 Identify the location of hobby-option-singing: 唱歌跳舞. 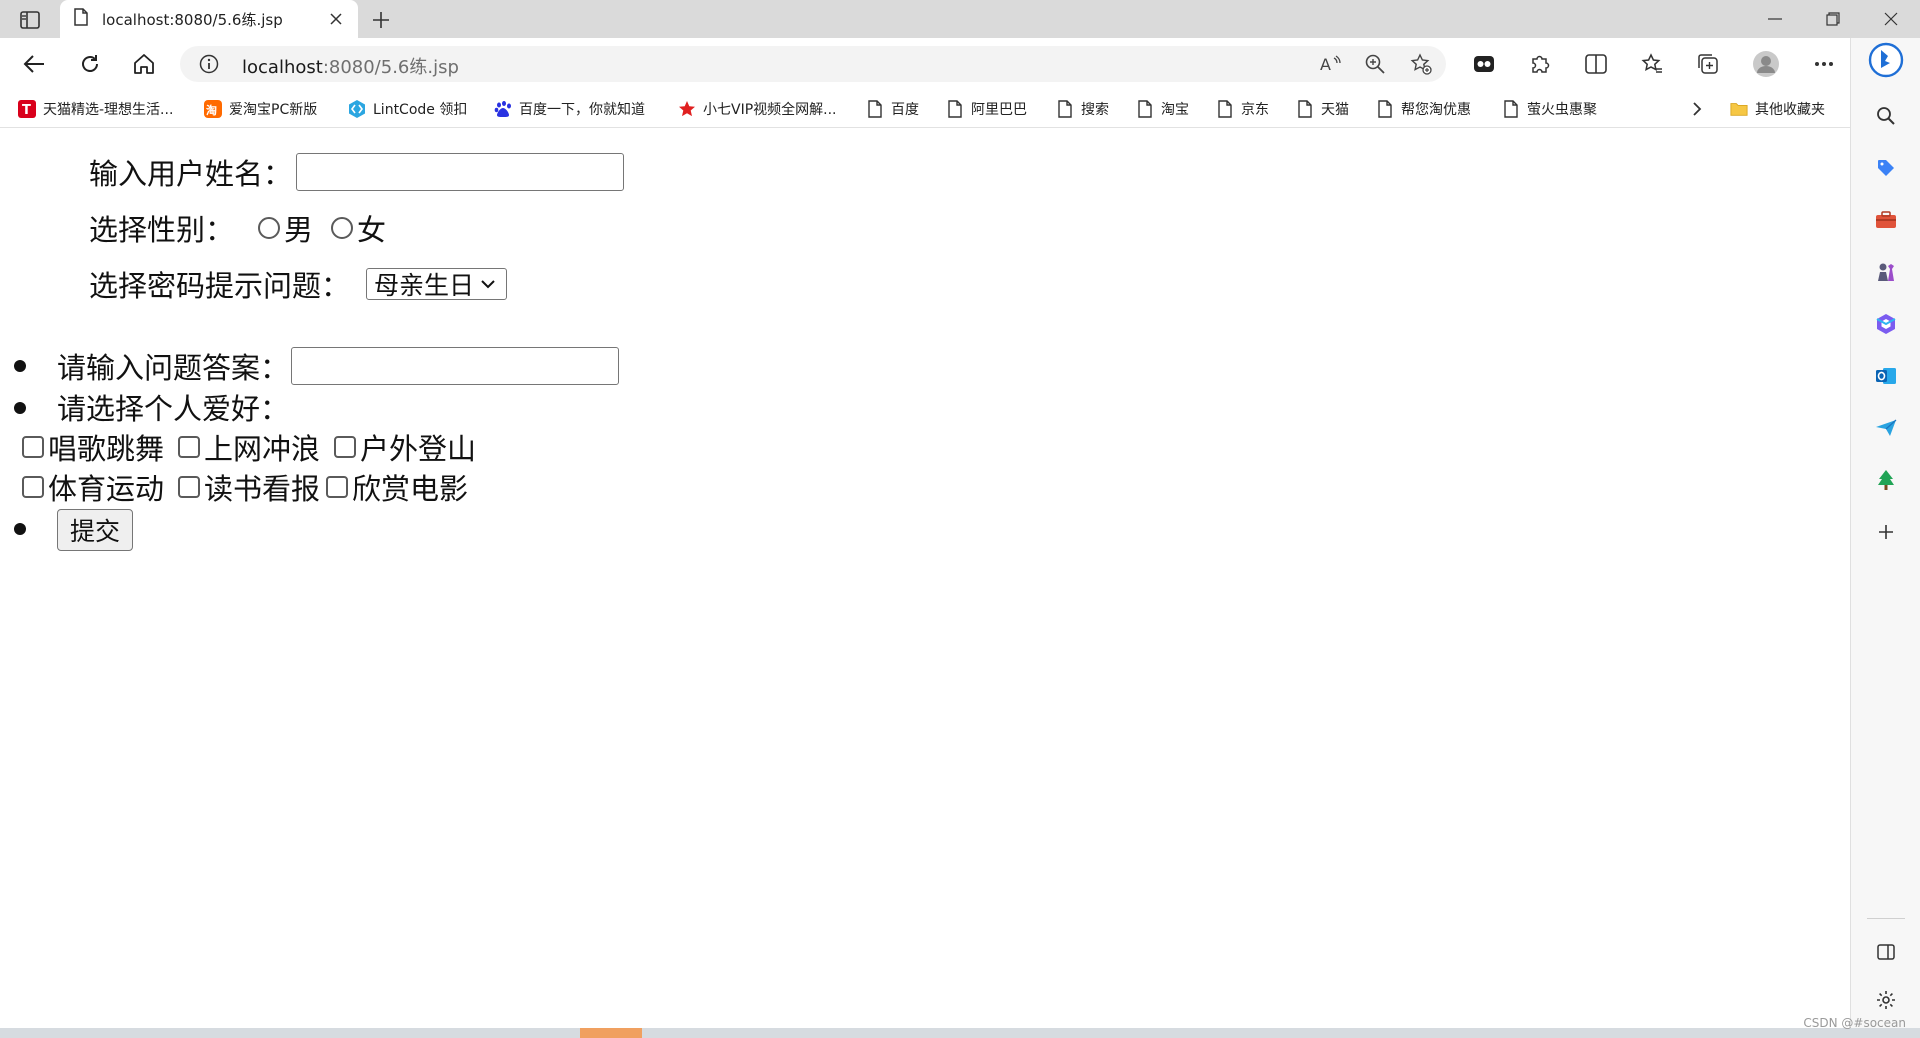
(93, 447).